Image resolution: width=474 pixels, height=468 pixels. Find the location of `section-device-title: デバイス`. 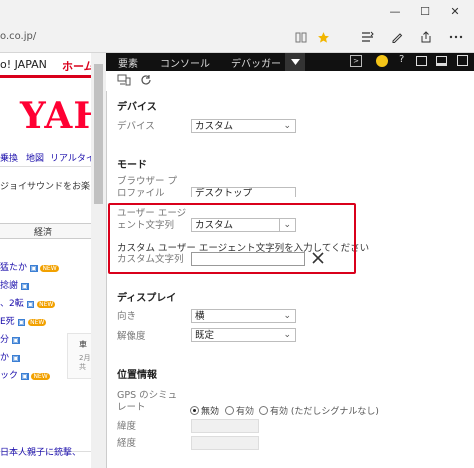

section-device-title: デバイス is located at coordinates (137, 107).